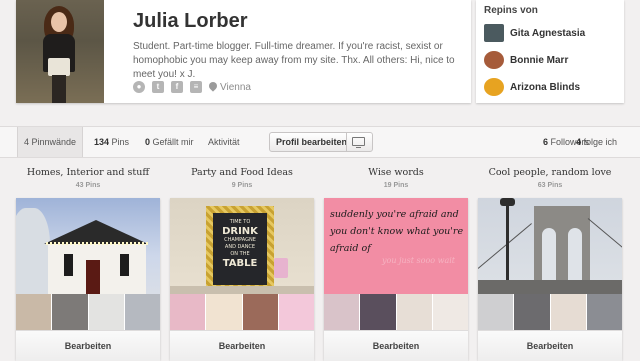 This screenshot has height=361, width=640. Describe the element at coordinates (539, 60) in the screenshot. I see `repin-name: Bonnie Marr` at that location.